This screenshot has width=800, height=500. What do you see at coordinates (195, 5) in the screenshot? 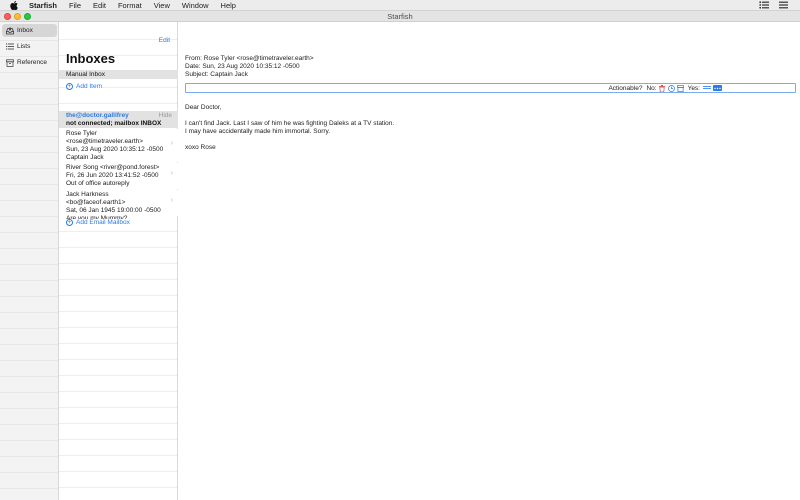
I see `menu-window: Window` at bounding box center [195, 5].